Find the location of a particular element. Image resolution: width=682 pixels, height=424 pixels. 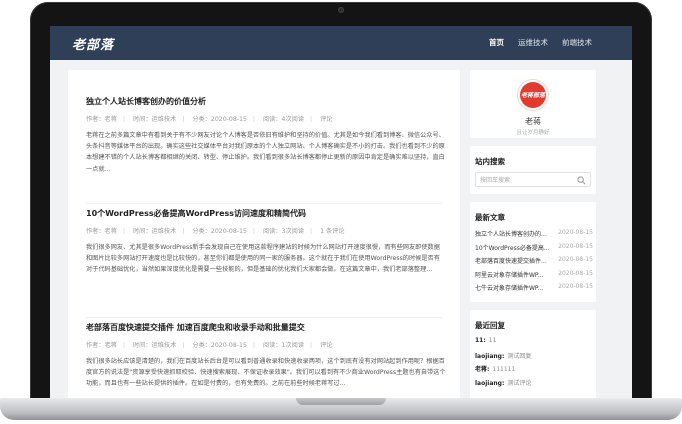

search-box is located at coordinates (533, 179).